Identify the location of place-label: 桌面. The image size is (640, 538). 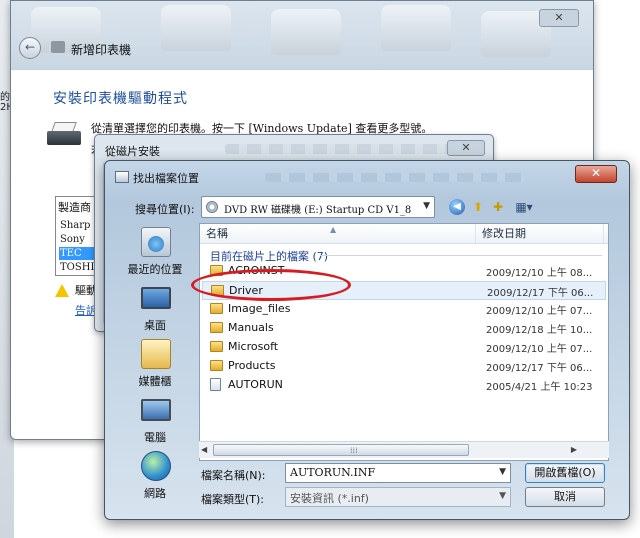
(155, 325).